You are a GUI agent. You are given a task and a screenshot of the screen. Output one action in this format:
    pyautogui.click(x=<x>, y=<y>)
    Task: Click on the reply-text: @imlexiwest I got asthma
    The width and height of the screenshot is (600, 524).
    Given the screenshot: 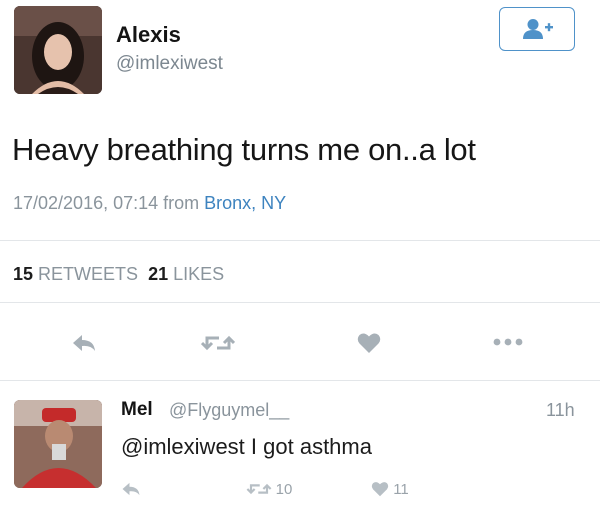 What is the action you would take?
    pyautogui.click(x=246, y=447)
    